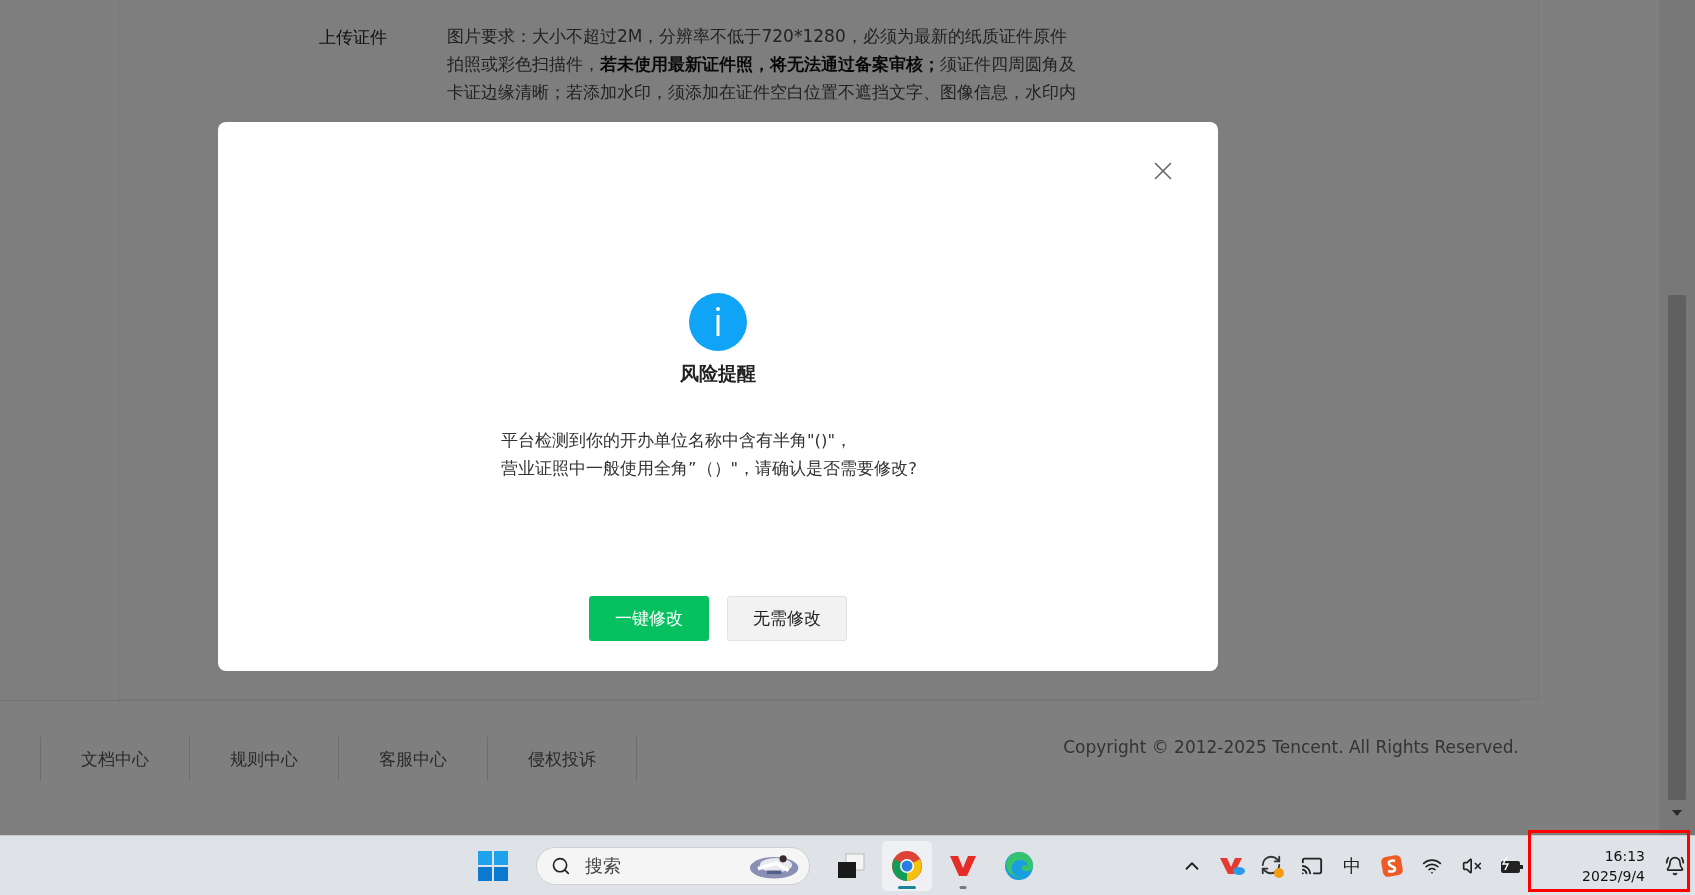  I want to click on clock-time: 16:13, so click(1624, 855).